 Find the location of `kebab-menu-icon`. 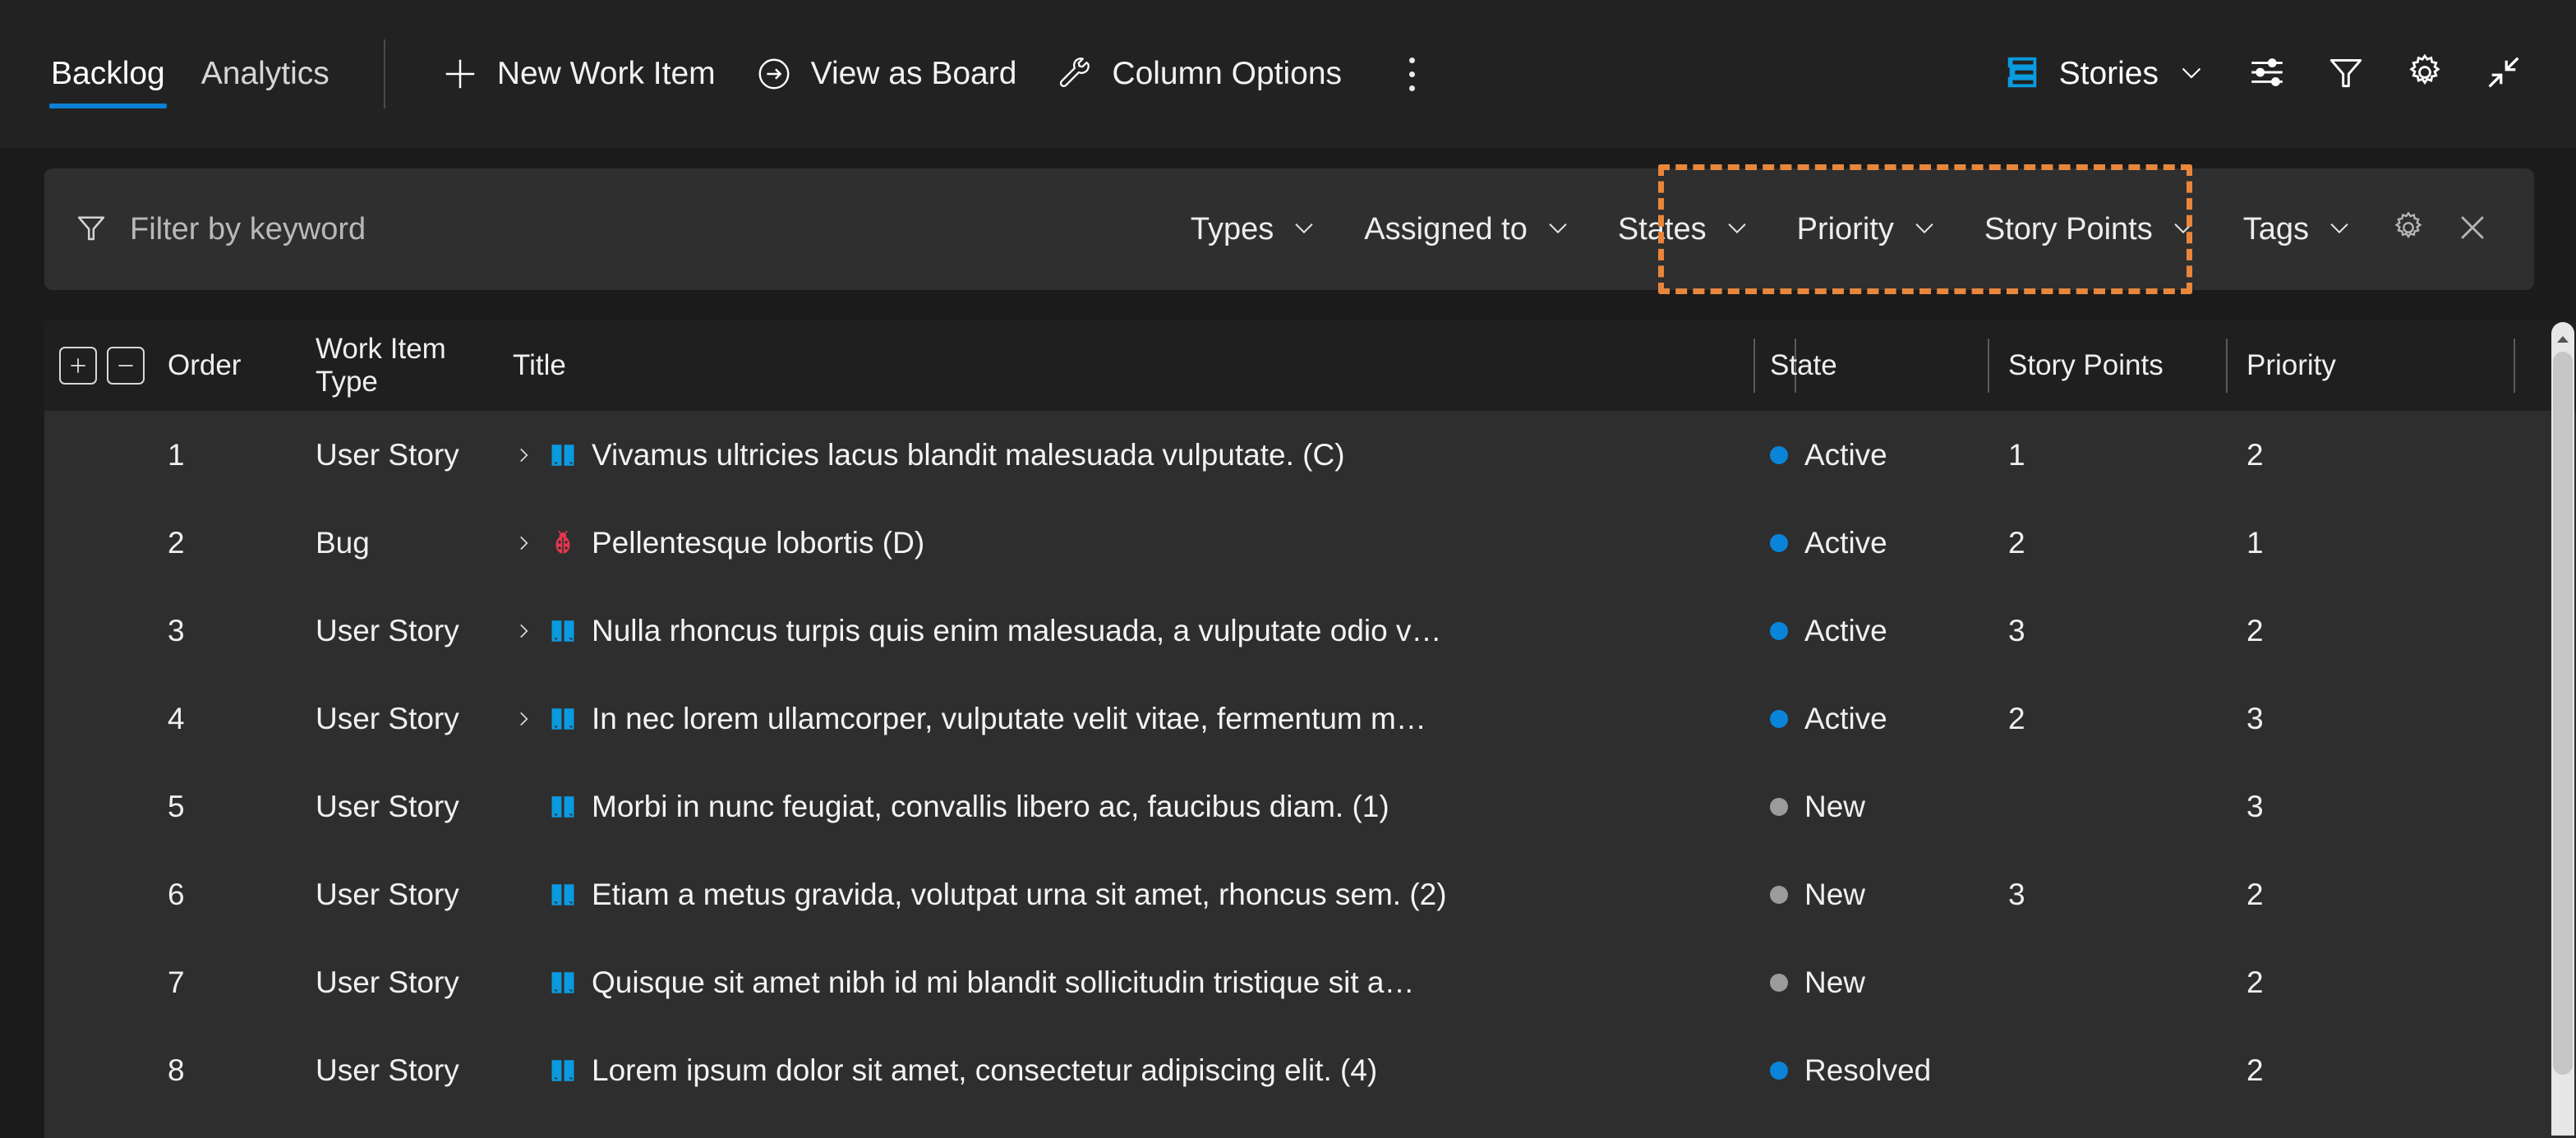

kebab-menu-icon is located at coordinates (1411, 74).